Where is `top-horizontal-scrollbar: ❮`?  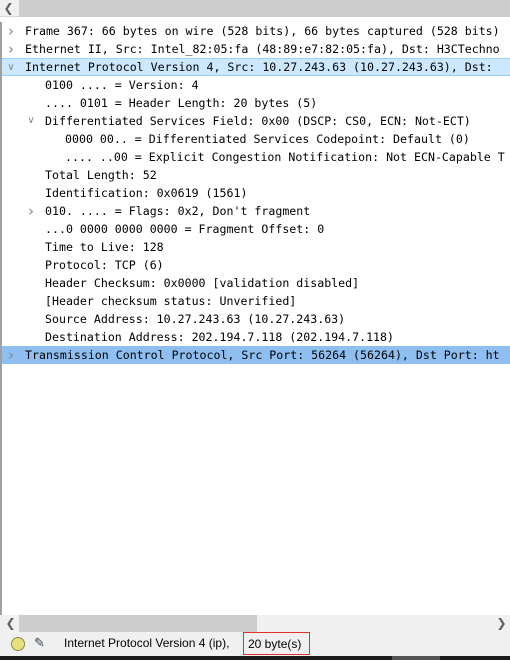 top-horizontal-scrollbar: ❮ is located at coordinates (255, 8).